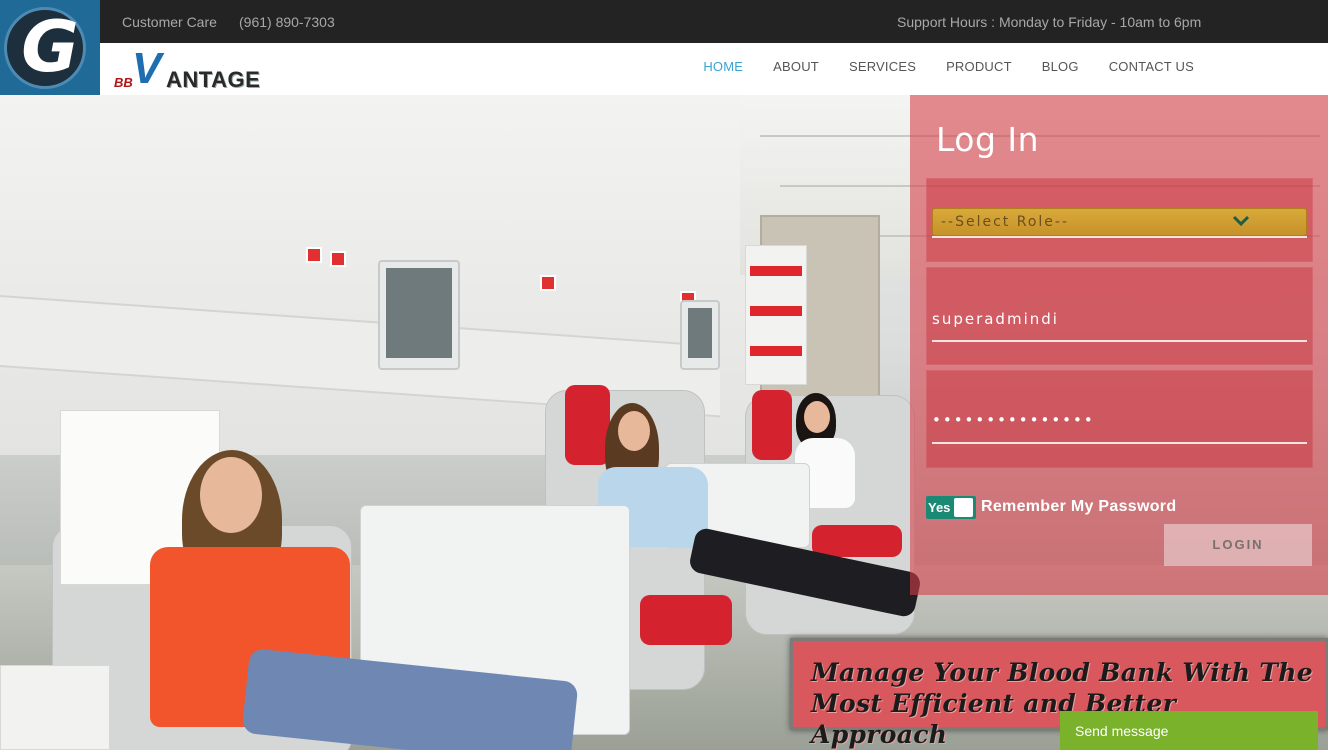 Image resolution: width=1328 pixels, height=750 pixels. What do you see at coordinates (55, 707) in the screenshot?
I see `foreground-stand` at bounding box center [55, 707].